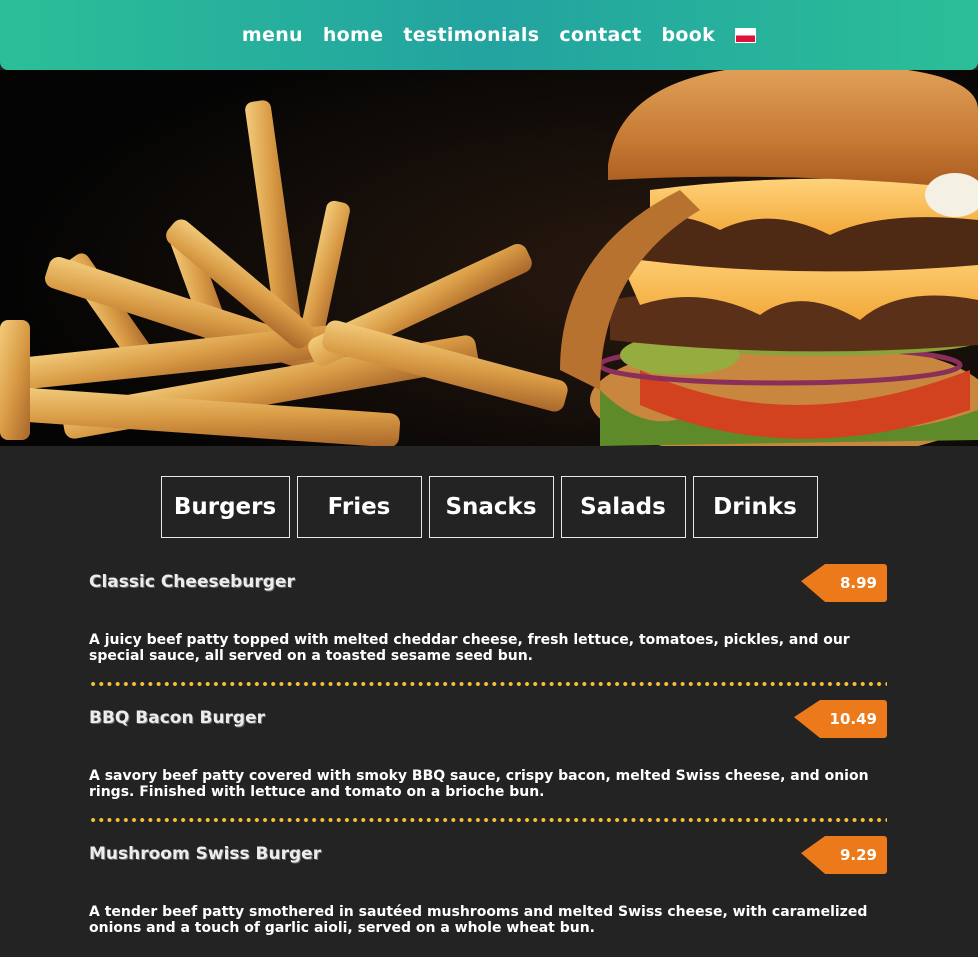  I want to click on menu-item-name: Classic Cheeseburger, so click(192, 582).